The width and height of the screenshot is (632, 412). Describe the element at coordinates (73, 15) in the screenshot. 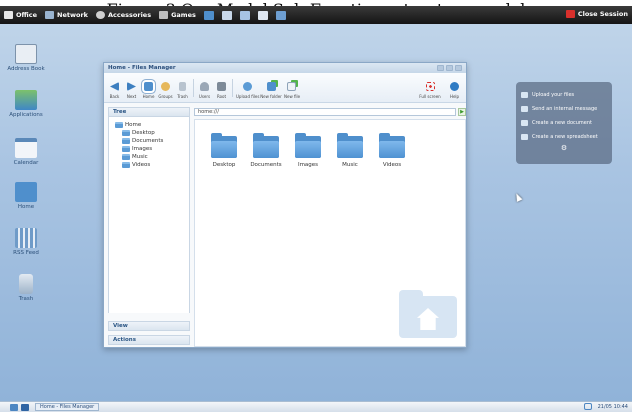

I see `menu-network-label: Network` at that location.